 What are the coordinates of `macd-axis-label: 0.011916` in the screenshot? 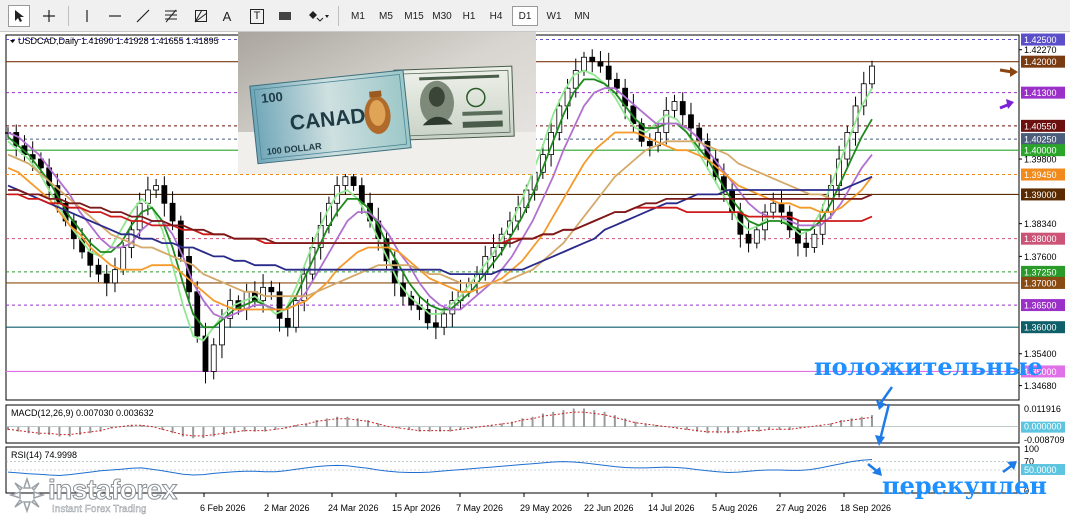 It's located at (1042, 409).